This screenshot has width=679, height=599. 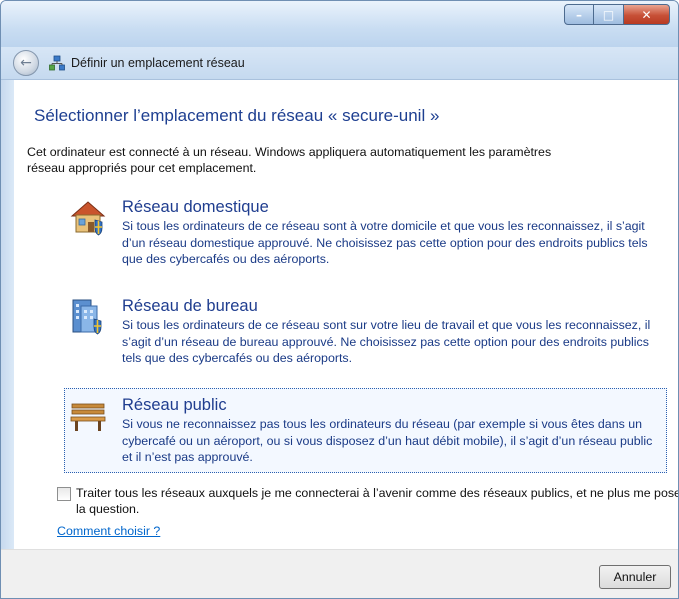 I want to click on option-title: Réseau de bureau, so click(x=190, y=306).